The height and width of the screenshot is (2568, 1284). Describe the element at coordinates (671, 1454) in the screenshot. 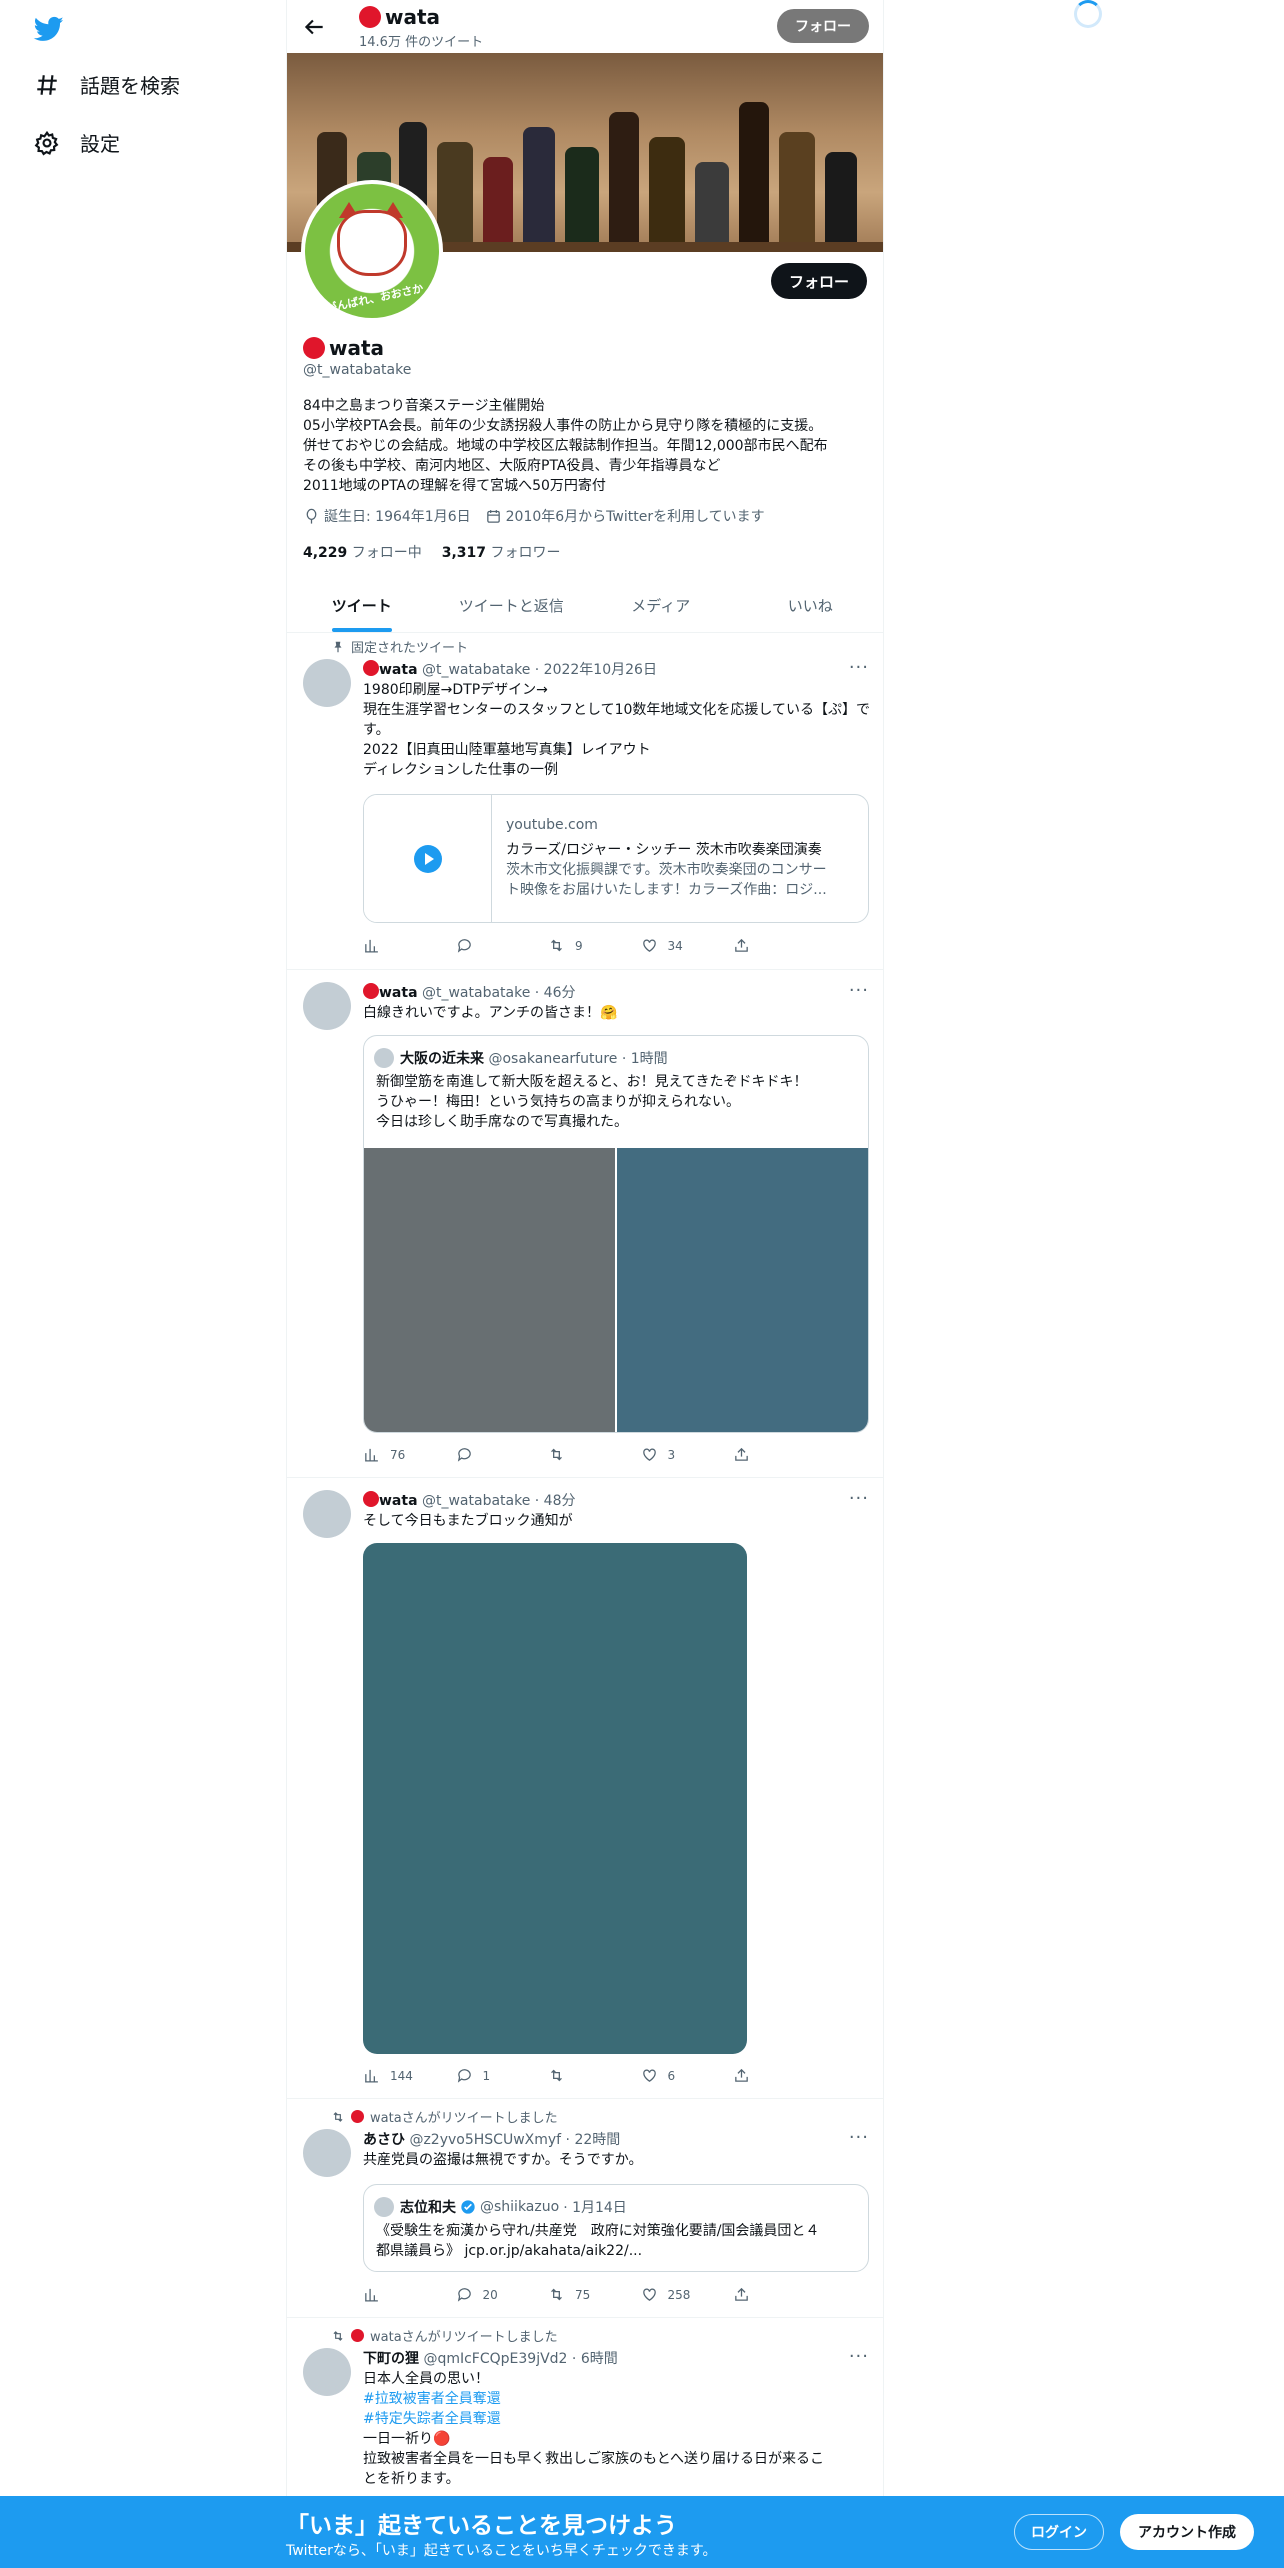

I see `like-button: 3` at that location.